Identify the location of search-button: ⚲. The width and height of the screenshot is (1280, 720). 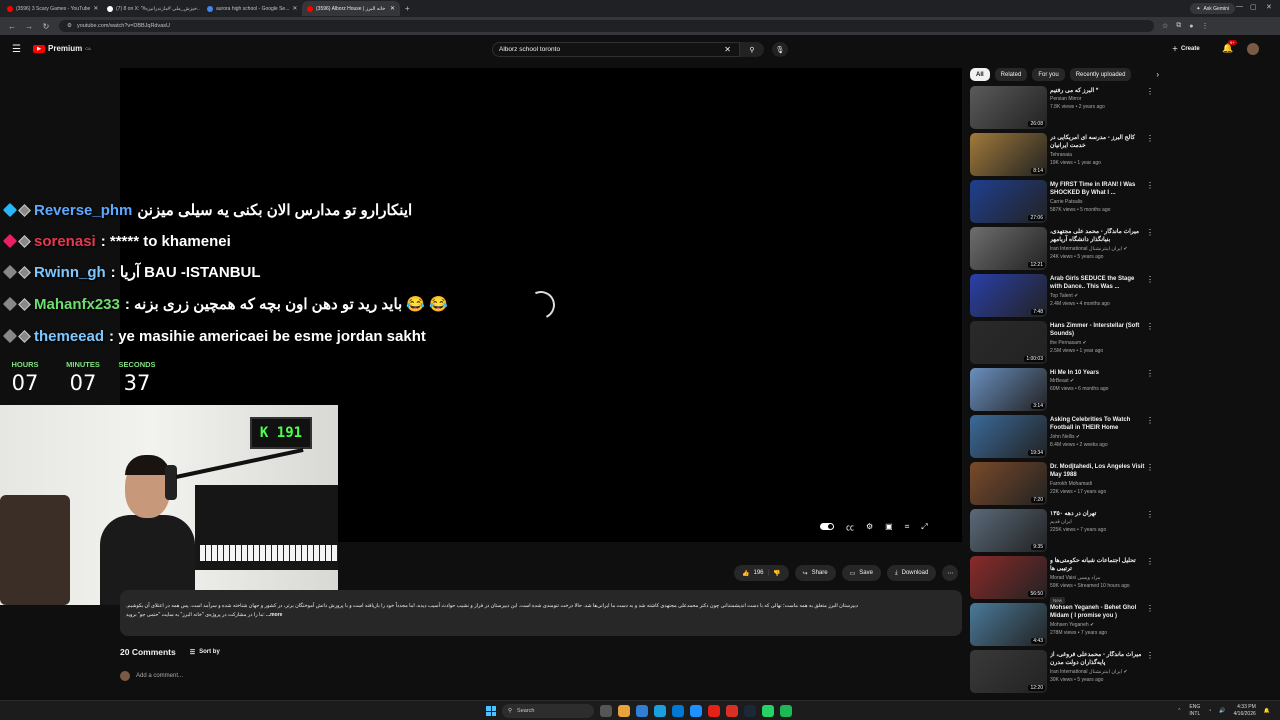
(752, 49).